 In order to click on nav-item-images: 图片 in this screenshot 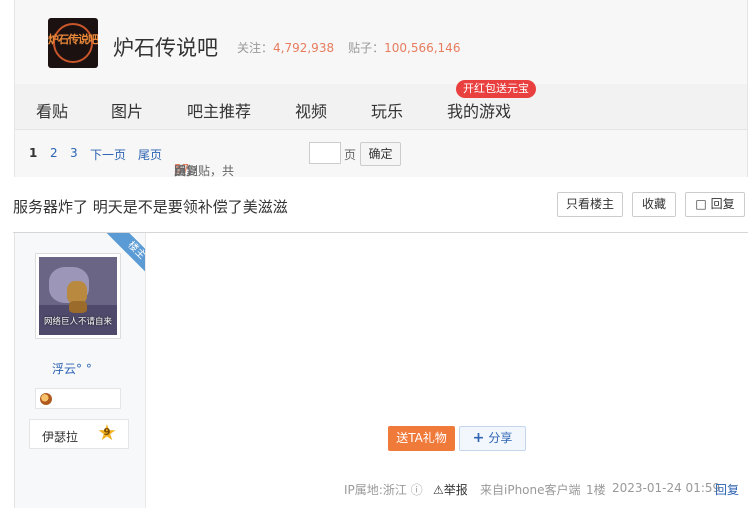, I will do `click(127, 110)`.